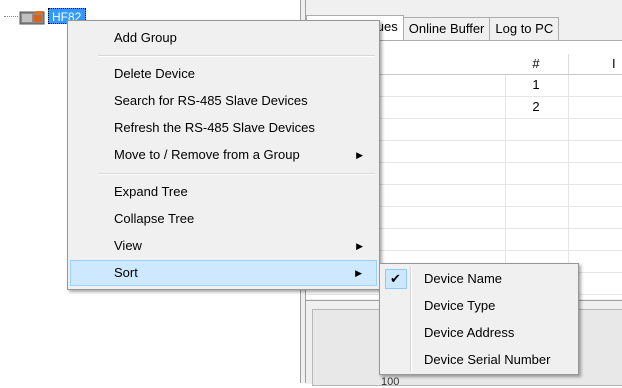  What do you see at coordinates (126, 272) in the screenshot?
I see `menu-item-label: Sort` at bounding box center [126, 272].